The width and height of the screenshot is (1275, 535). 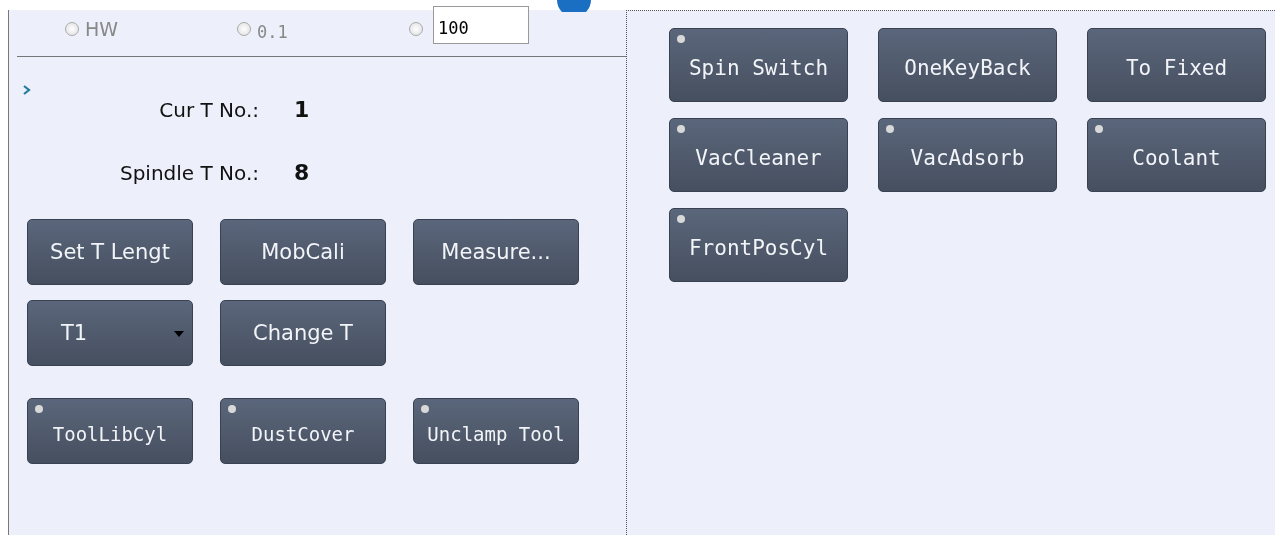 What do you see at coordinates (303, 431) in the screenshot?
I see `toggle-button: DustCover` at bounding box center [303, 431].